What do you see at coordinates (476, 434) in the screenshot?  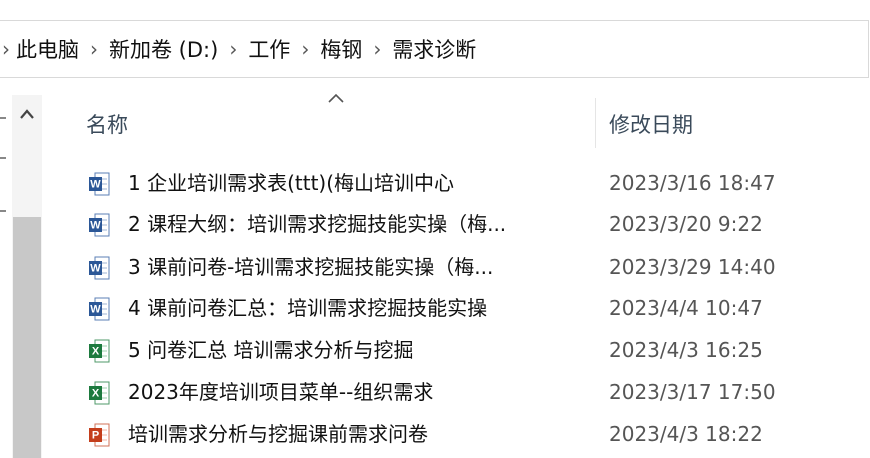 I see `file-row: P 培训需求分析与挖掘课前需求问卷 2023/4/3 18:22` at bounding box center [476, 434].